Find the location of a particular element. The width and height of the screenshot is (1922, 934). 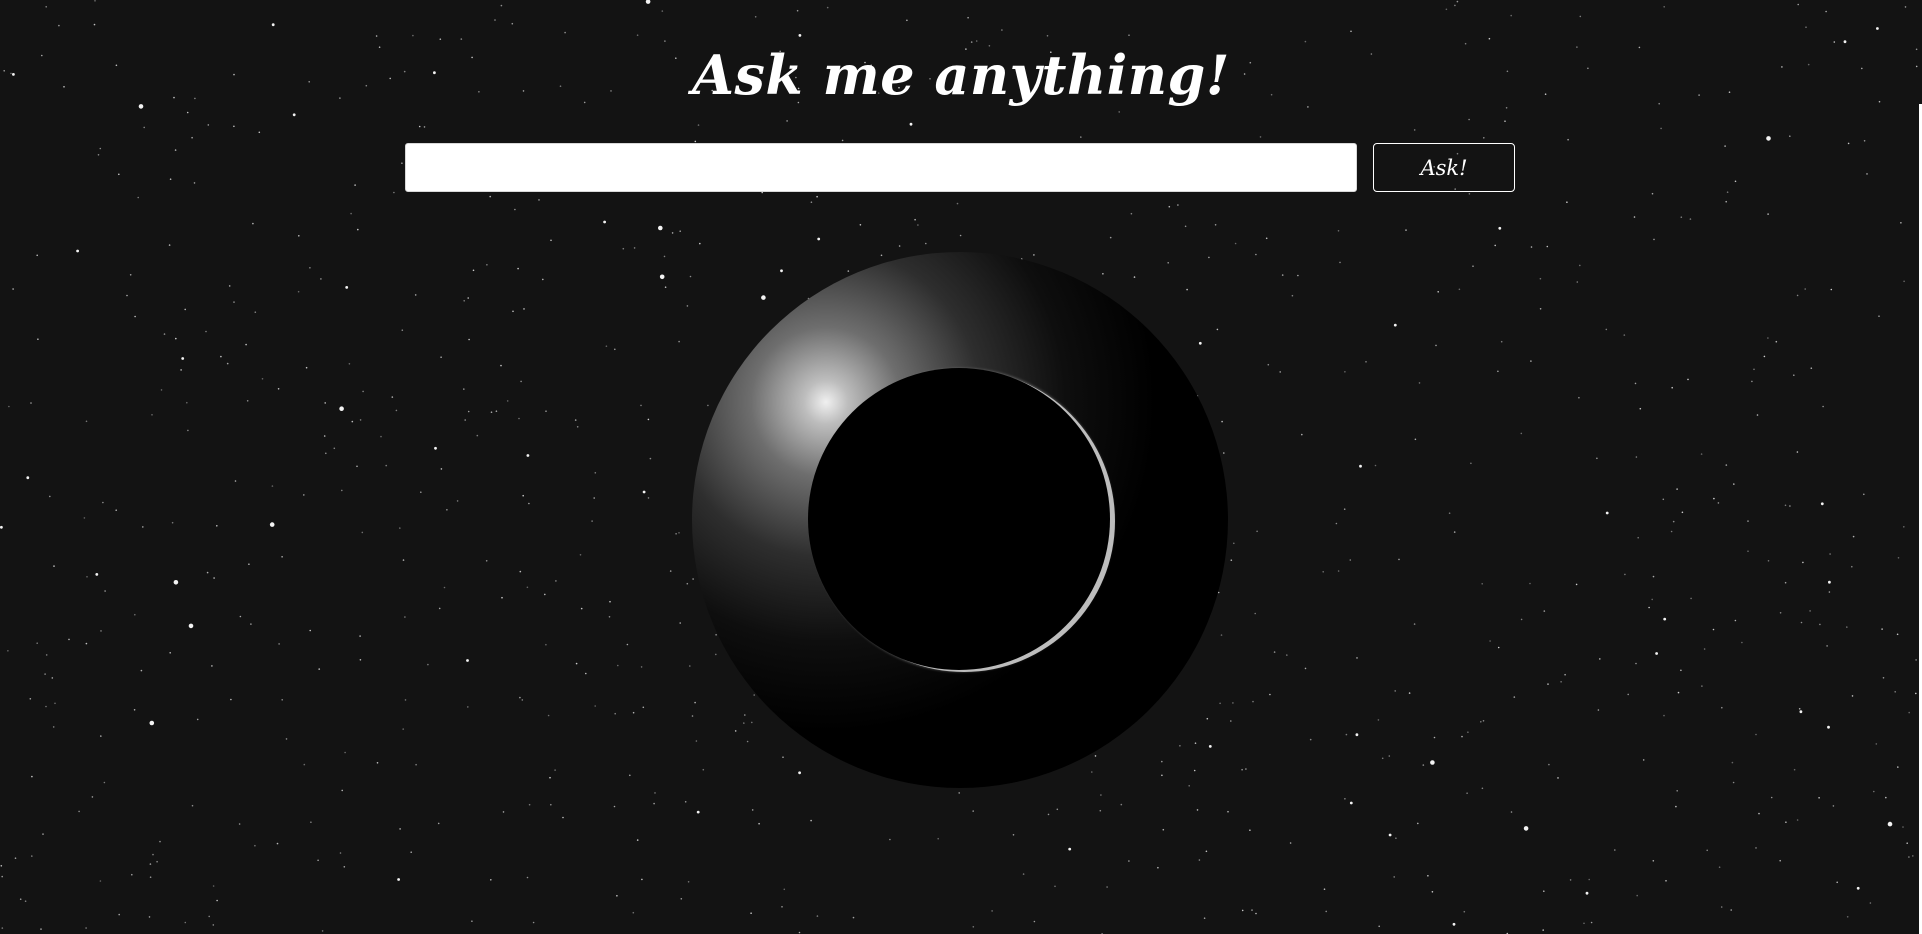

ask-button: Ask! is located at coordinates (1444, 167).